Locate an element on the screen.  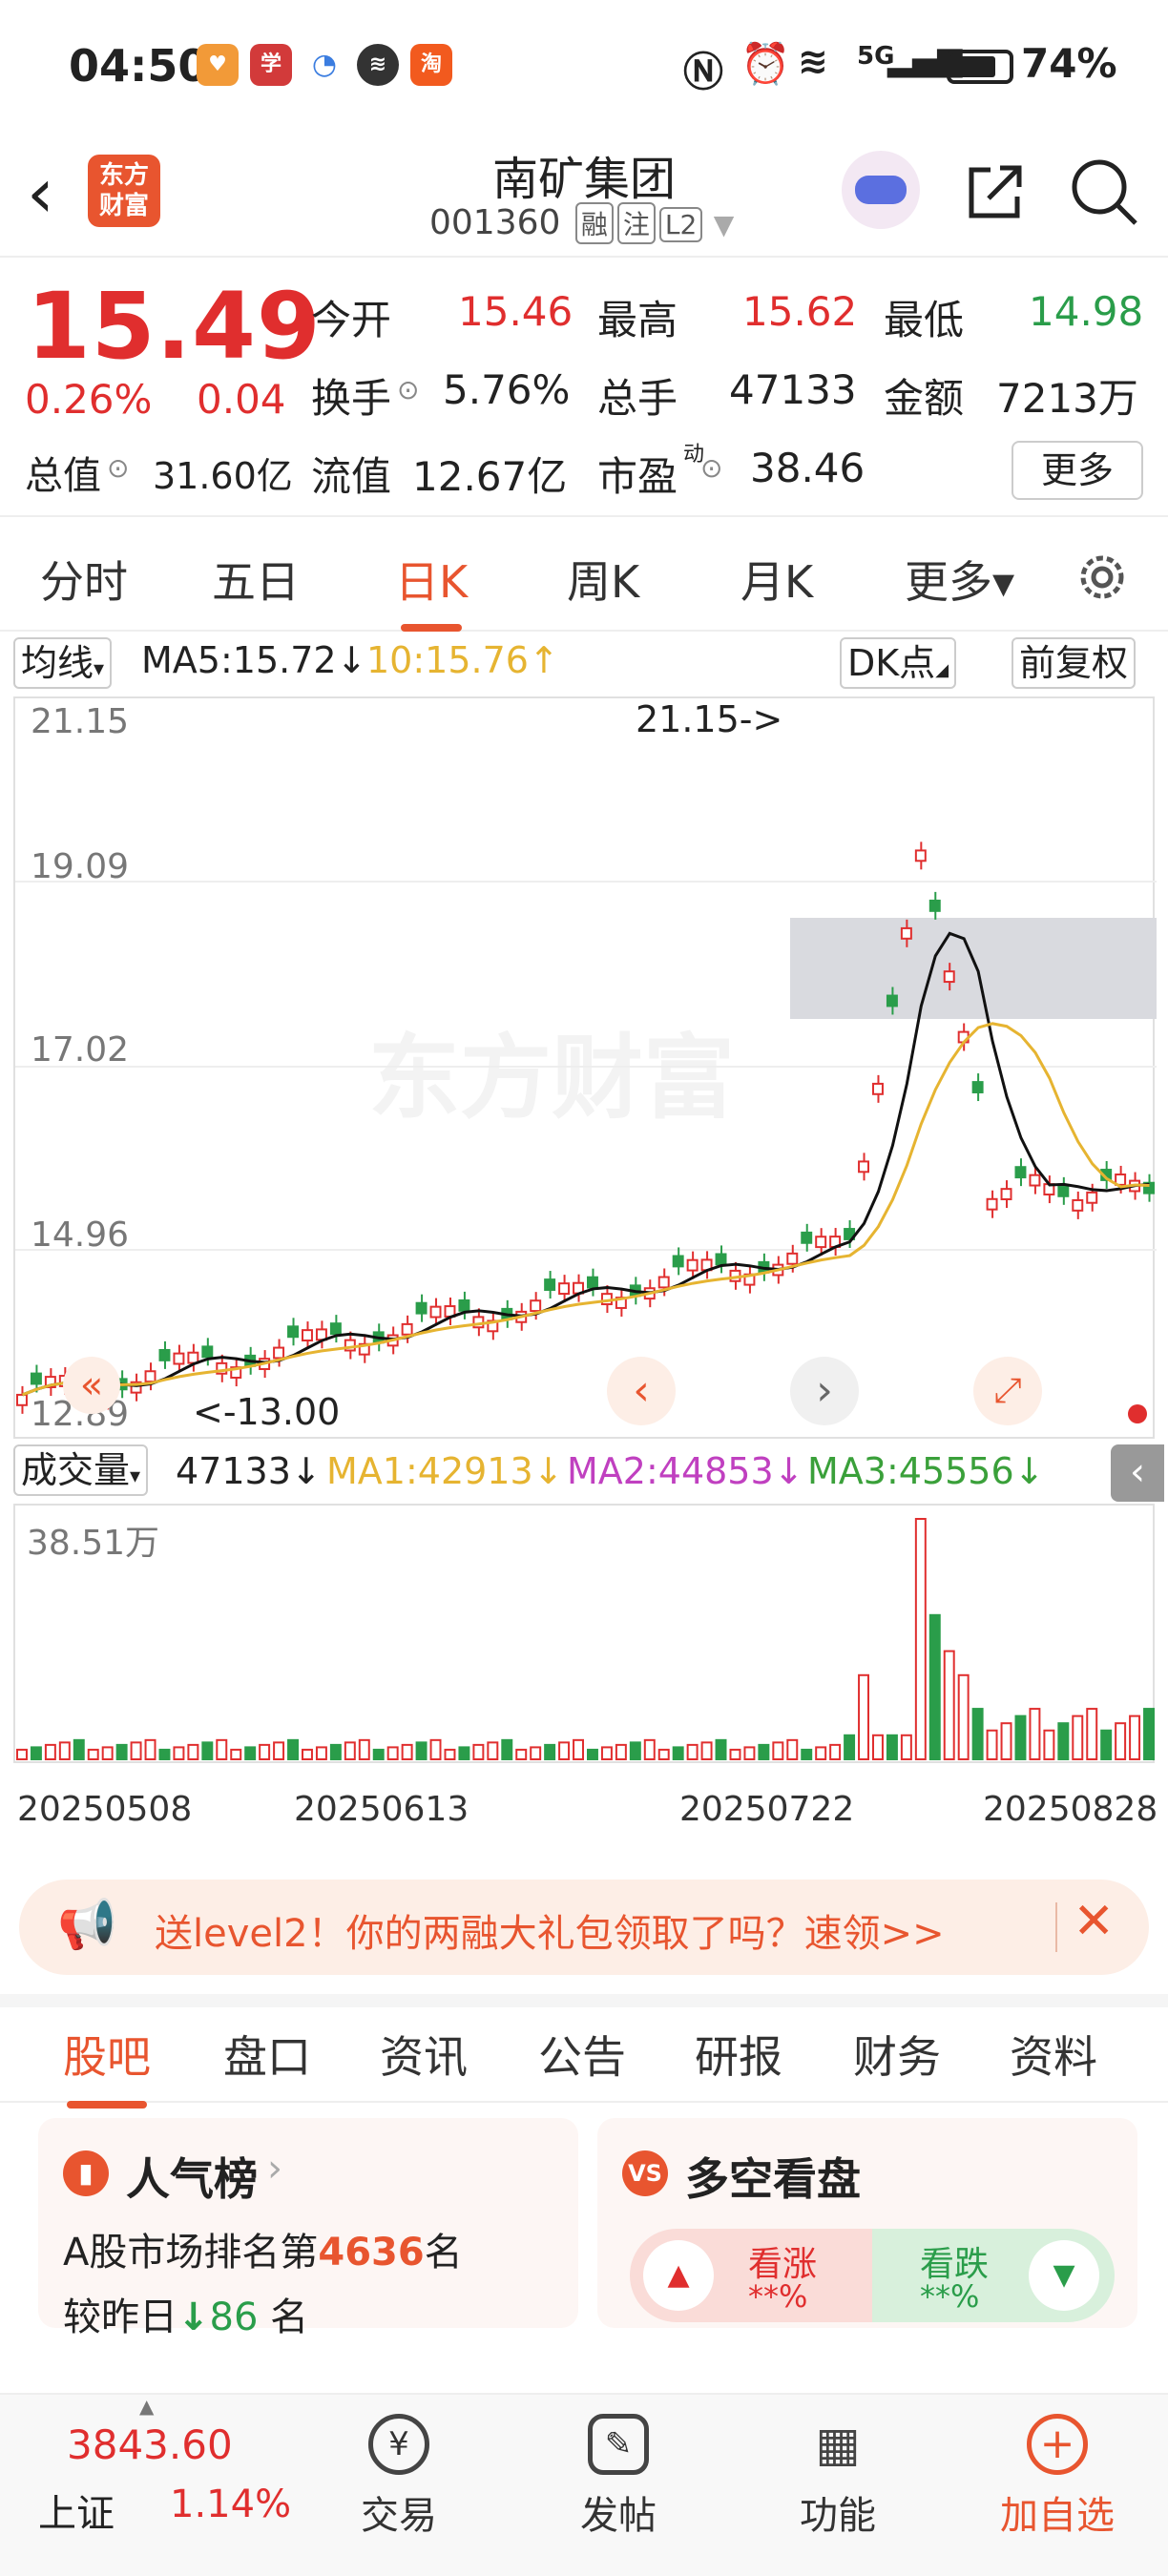
chart-nav-first: « is located at coordinates (91, 1385).